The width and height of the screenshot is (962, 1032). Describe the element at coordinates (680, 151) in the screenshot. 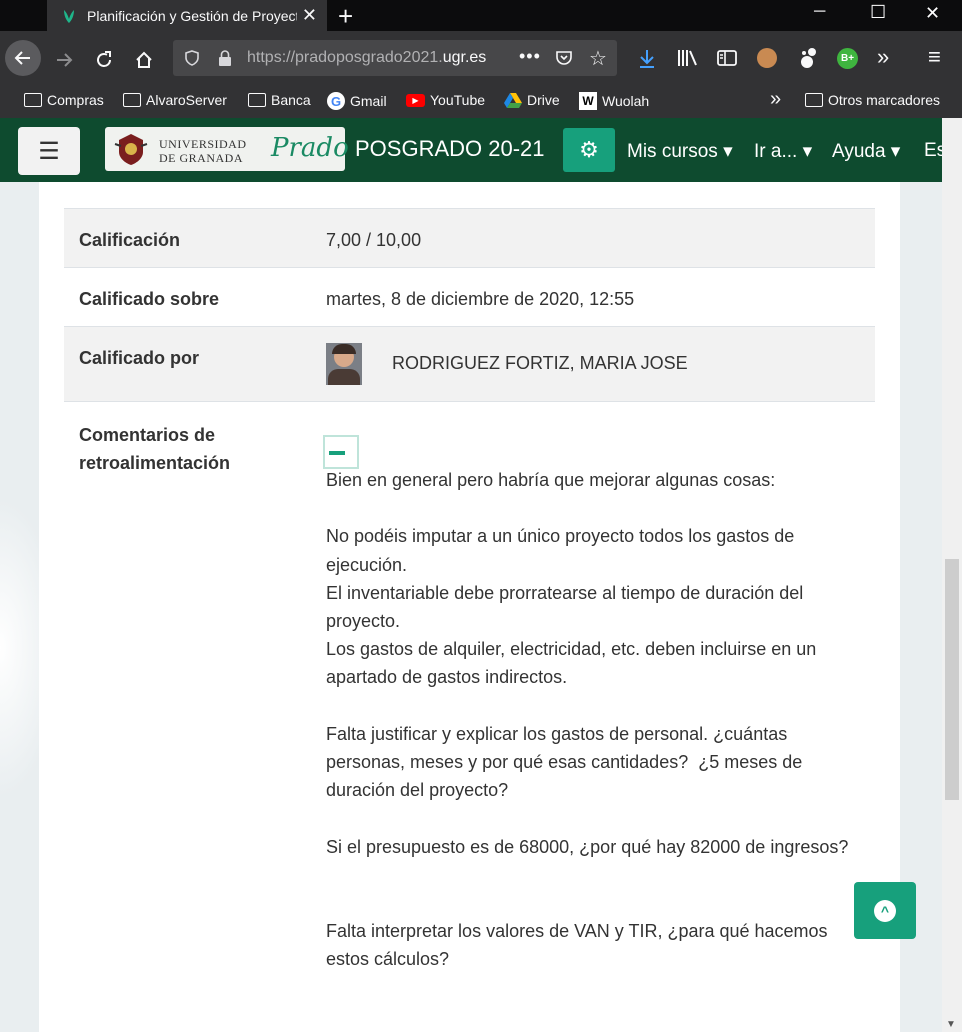

I see `menu-mis-cursos: Mis cursos ▾` at that location.